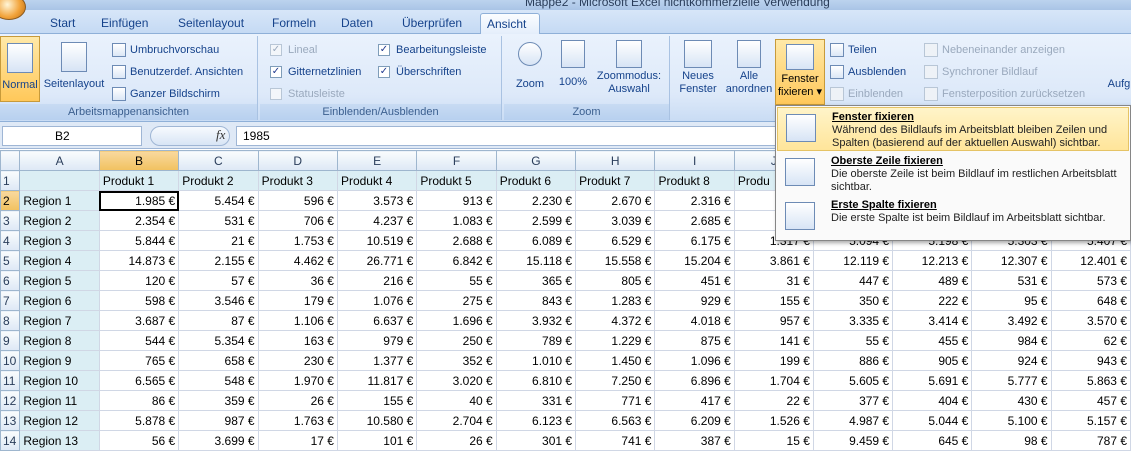 The height and width of the screenshot is (452, 1131). Describe the element at coordinates (536, 340) in the screenshot. I see `cell: 789 €` at that location.